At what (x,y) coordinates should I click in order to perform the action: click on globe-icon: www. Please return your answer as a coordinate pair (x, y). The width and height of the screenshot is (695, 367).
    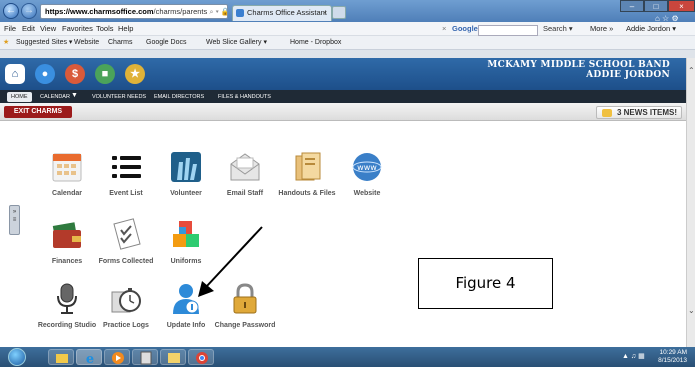
    Looking at the image, I should click on (367, 167).